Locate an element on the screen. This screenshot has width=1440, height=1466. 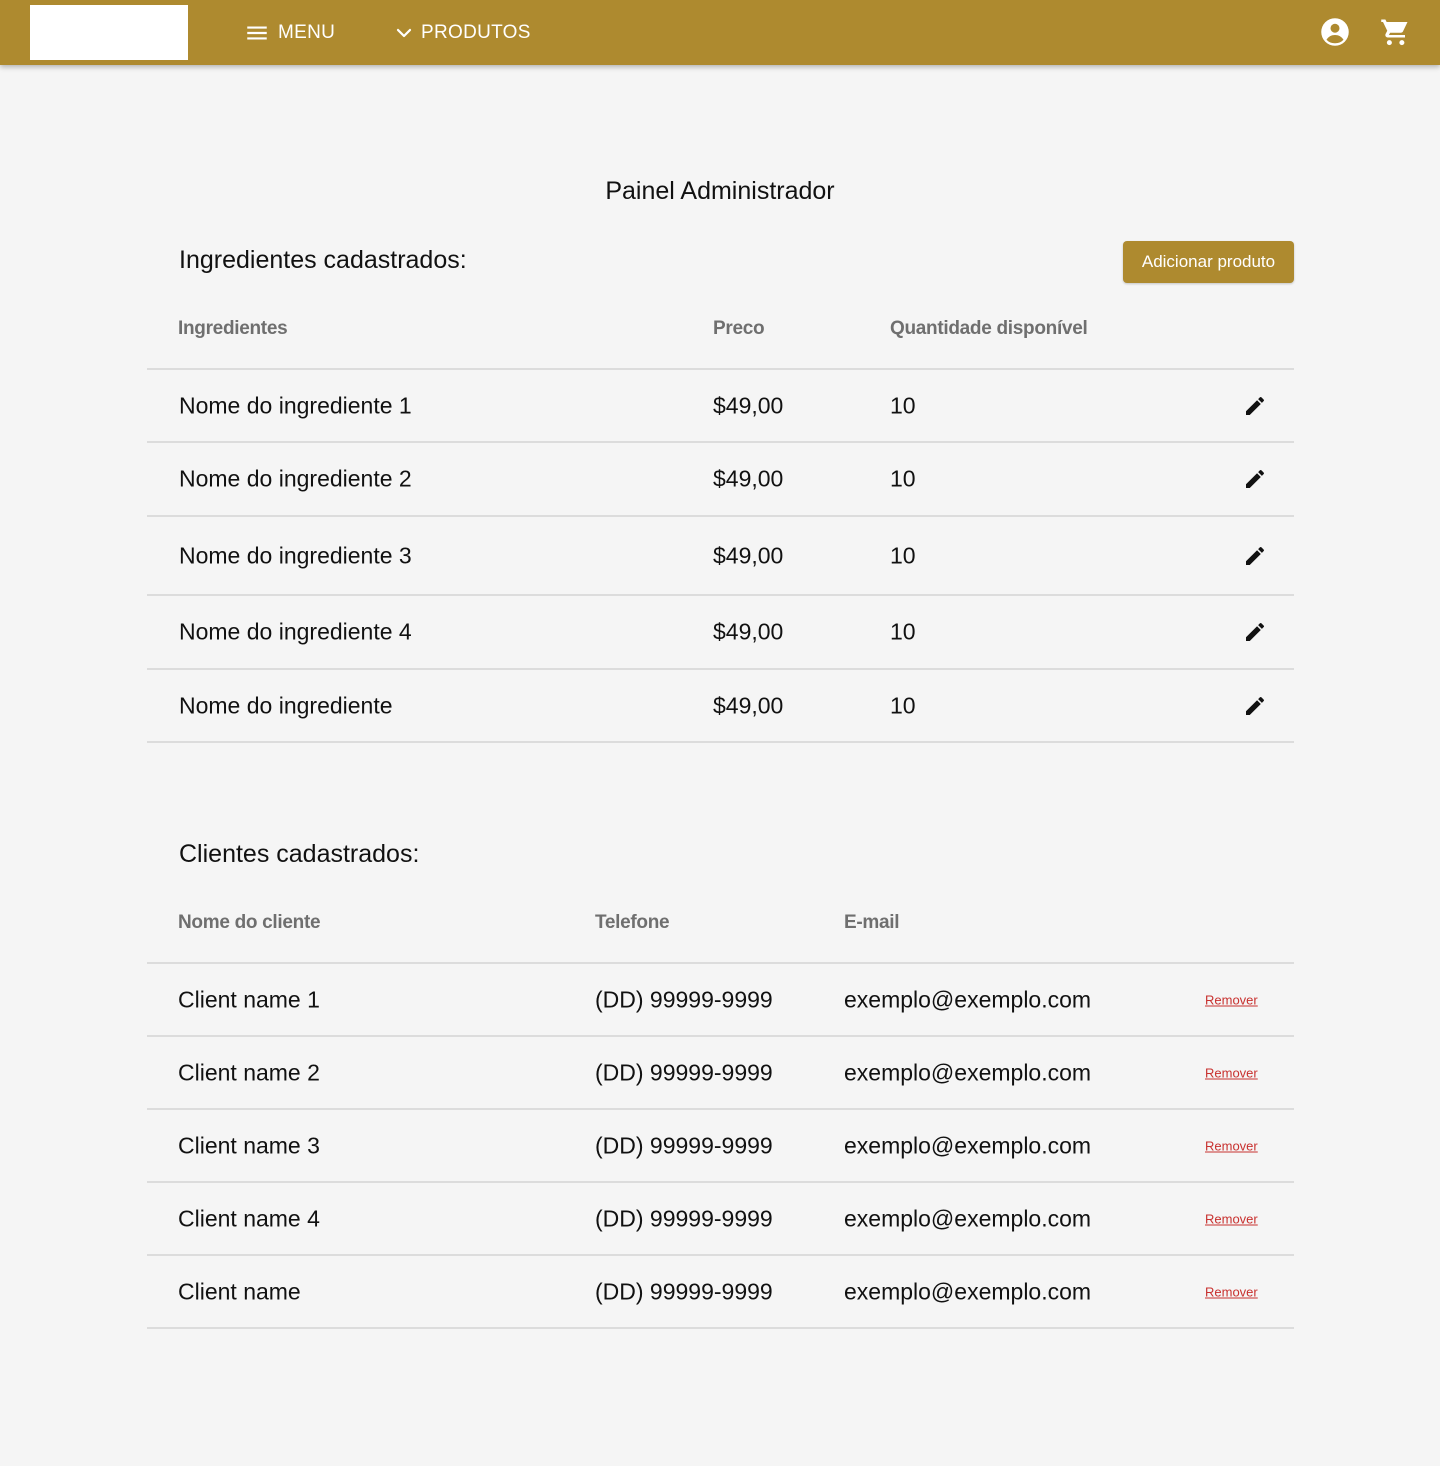
table-row: Nome do ingrediente 3 $49,00 10 is located at coordinates (720, 554).